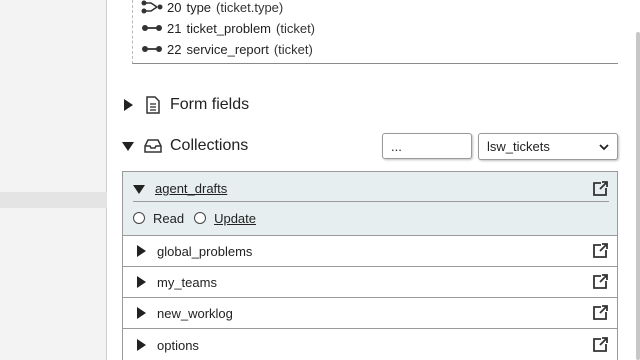 The image size is (640, 360). I want to click on collection-name: options, so click(178, 345).